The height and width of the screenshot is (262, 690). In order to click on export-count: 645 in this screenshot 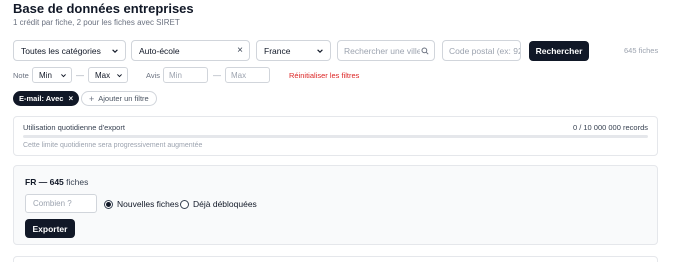, I will do `click(56, 182)`.